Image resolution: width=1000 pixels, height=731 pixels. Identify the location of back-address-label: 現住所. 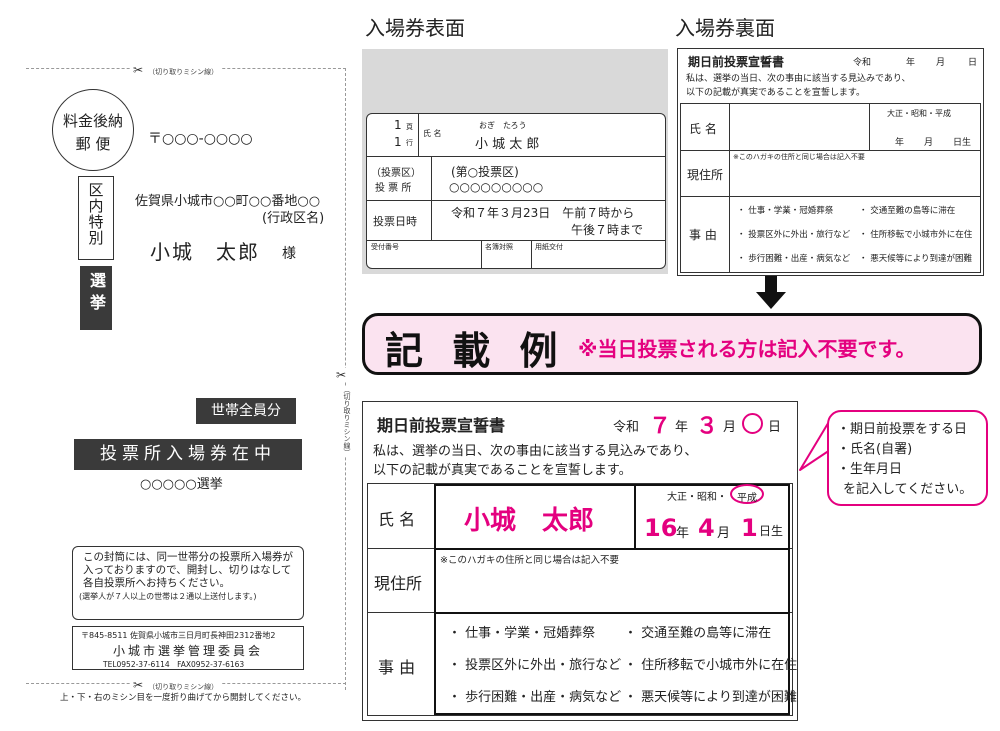
(705, 175).